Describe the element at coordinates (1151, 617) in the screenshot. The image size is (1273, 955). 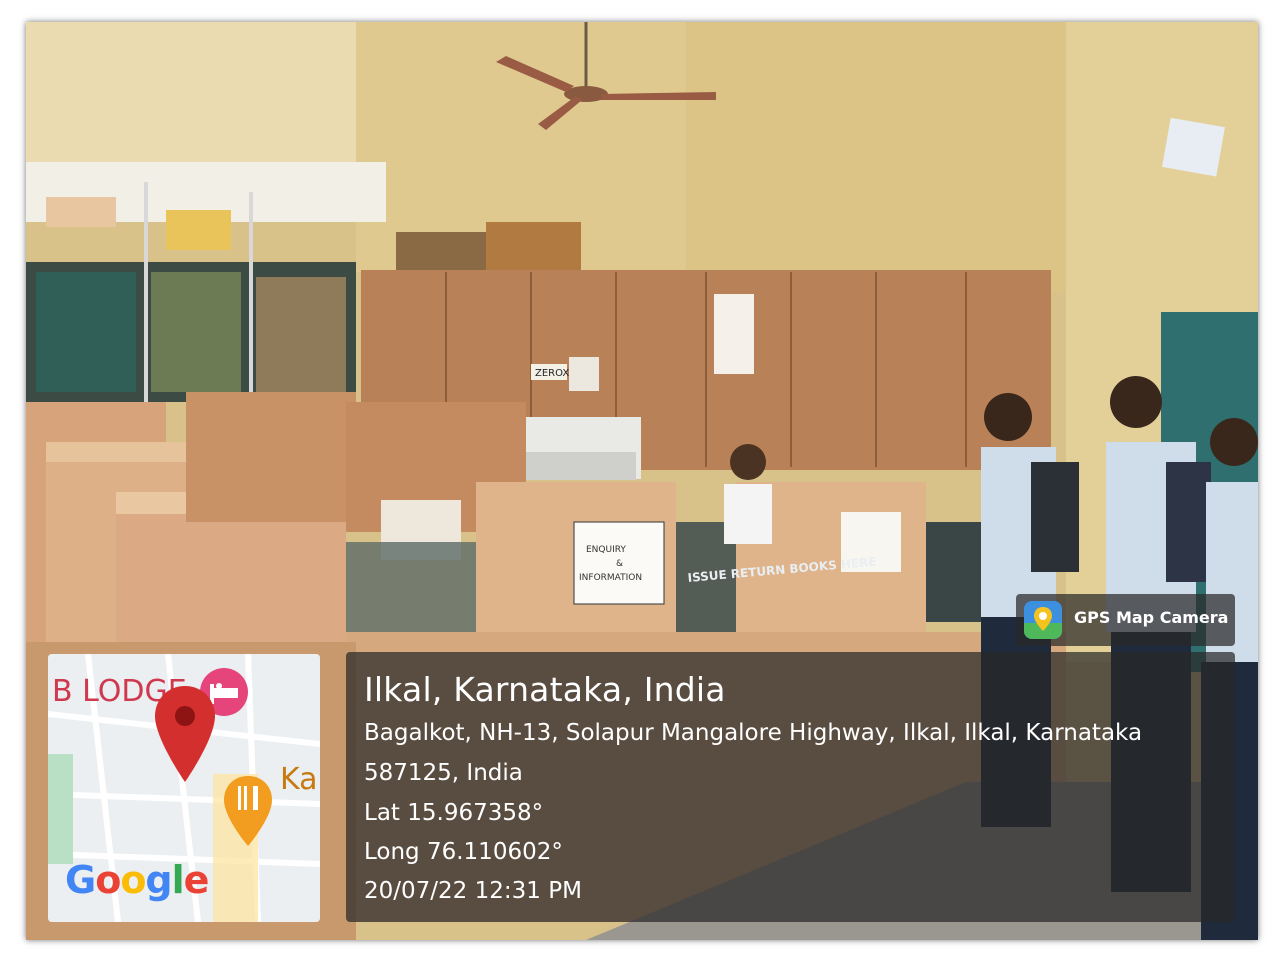
I see `gps-map-camera-label: GPS Map Camera` at that location.